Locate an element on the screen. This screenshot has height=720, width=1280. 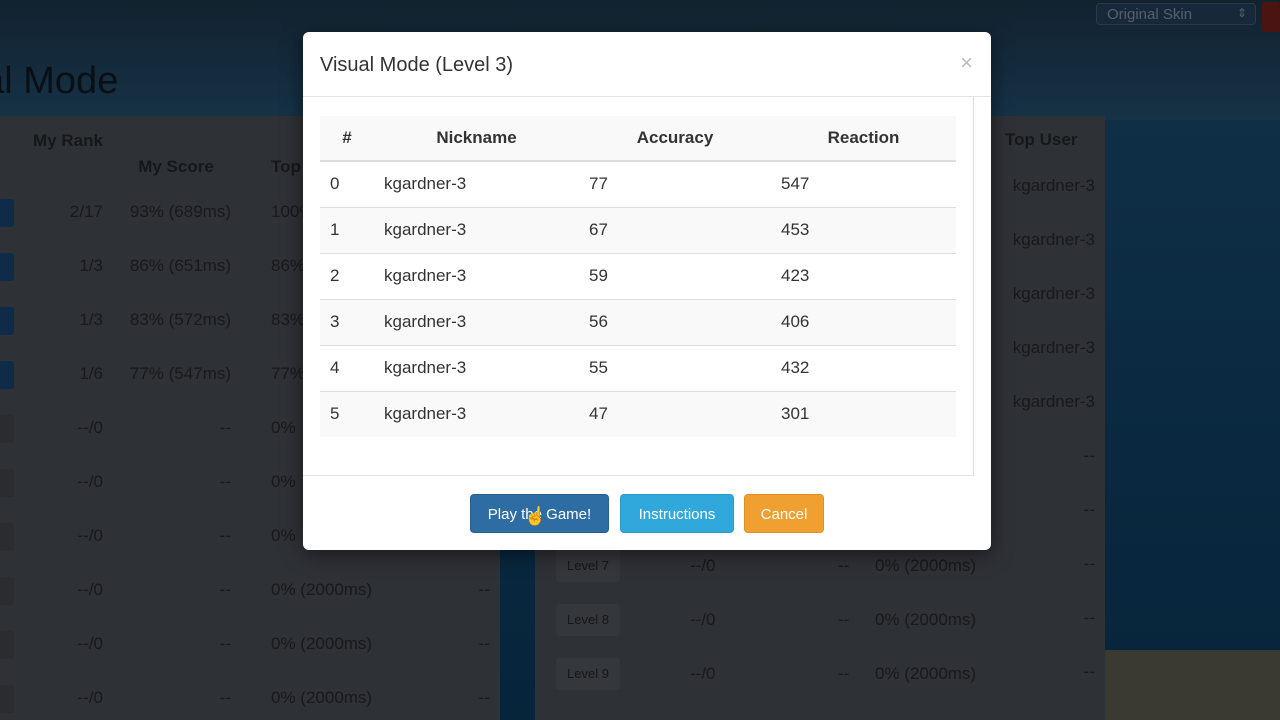
modal-title: Visual Mode (Level 3) is located at coordinates (417, 65).